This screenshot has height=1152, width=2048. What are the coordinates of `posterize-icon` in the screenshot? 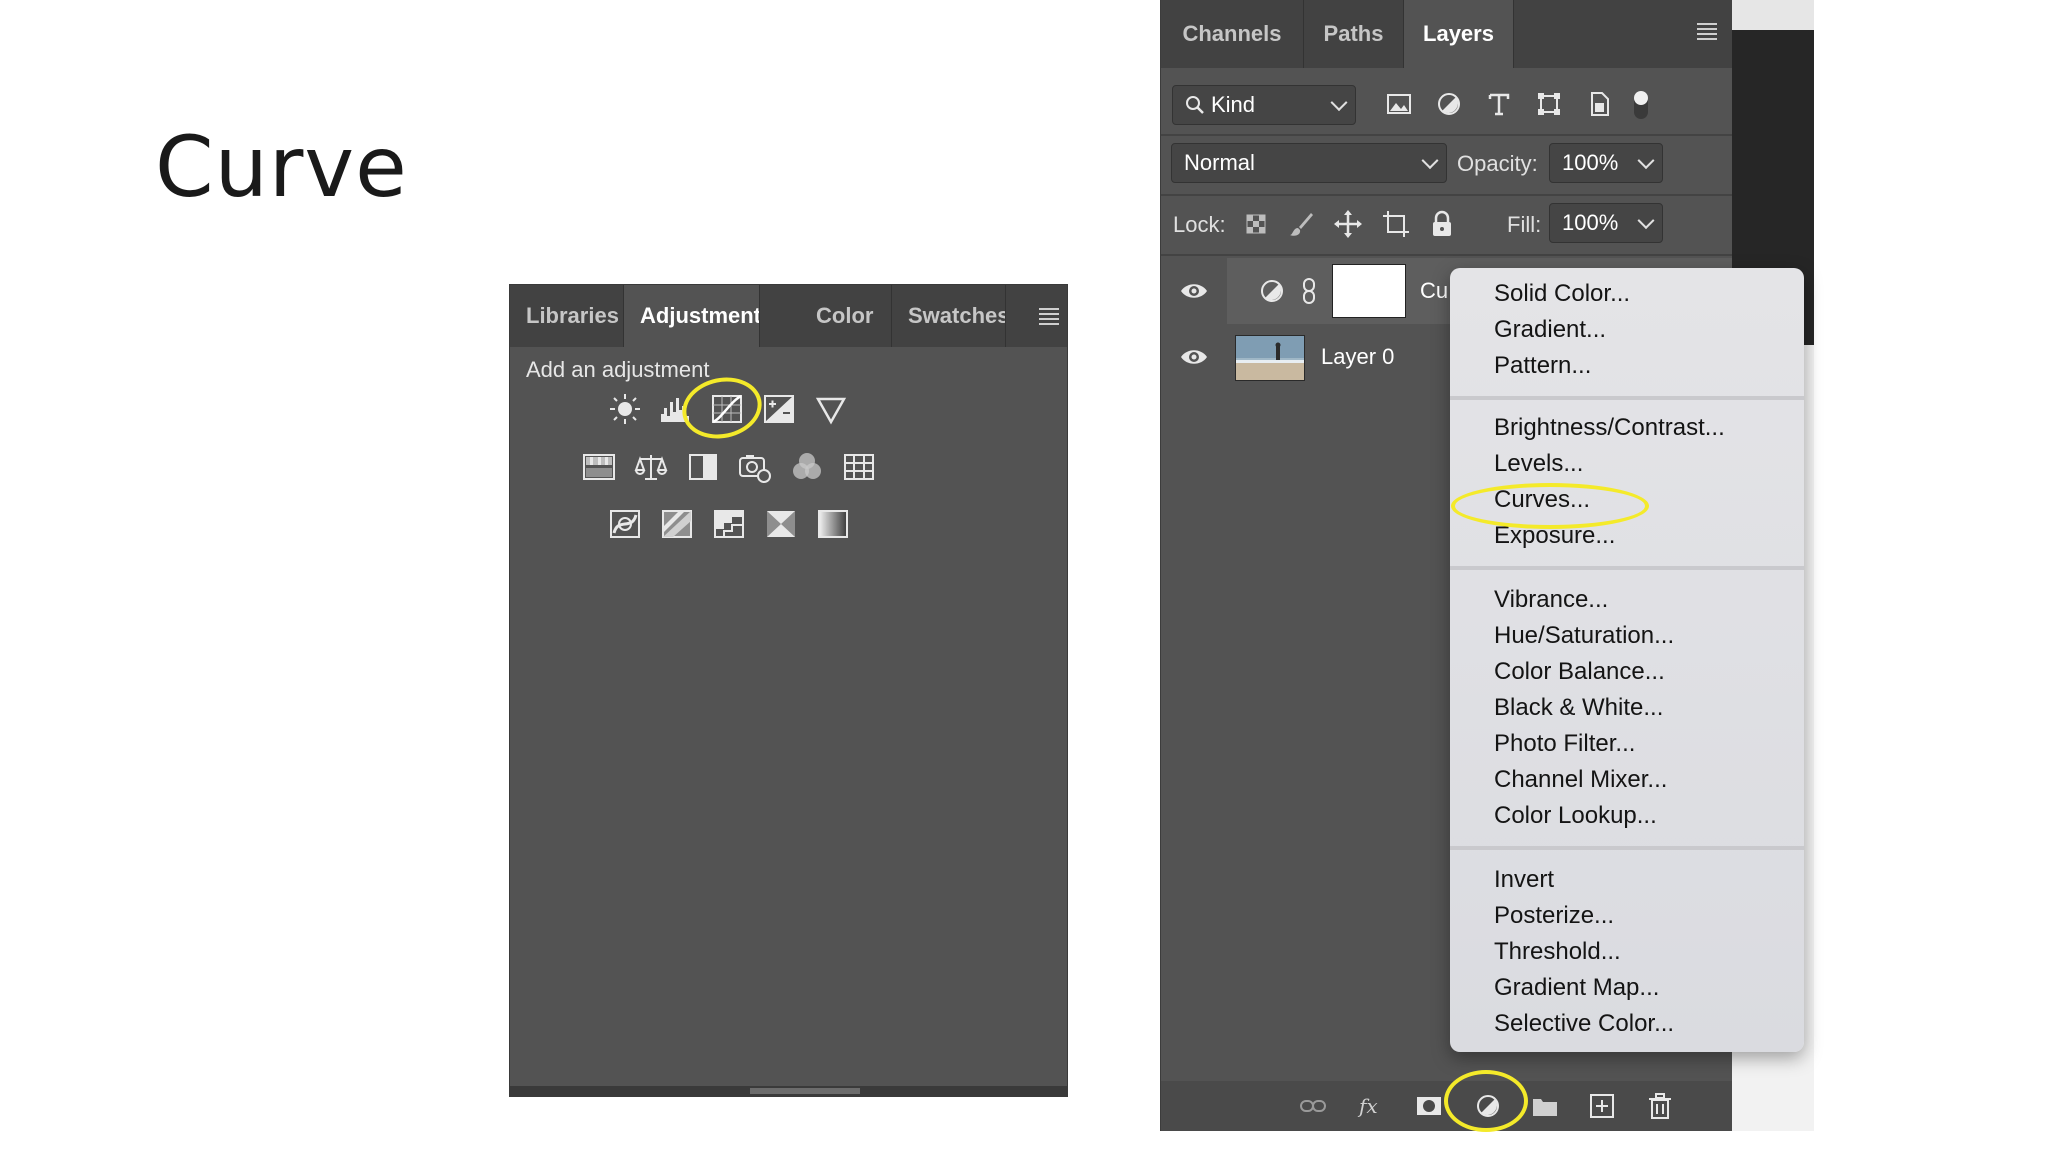 It's located at (677, 524).